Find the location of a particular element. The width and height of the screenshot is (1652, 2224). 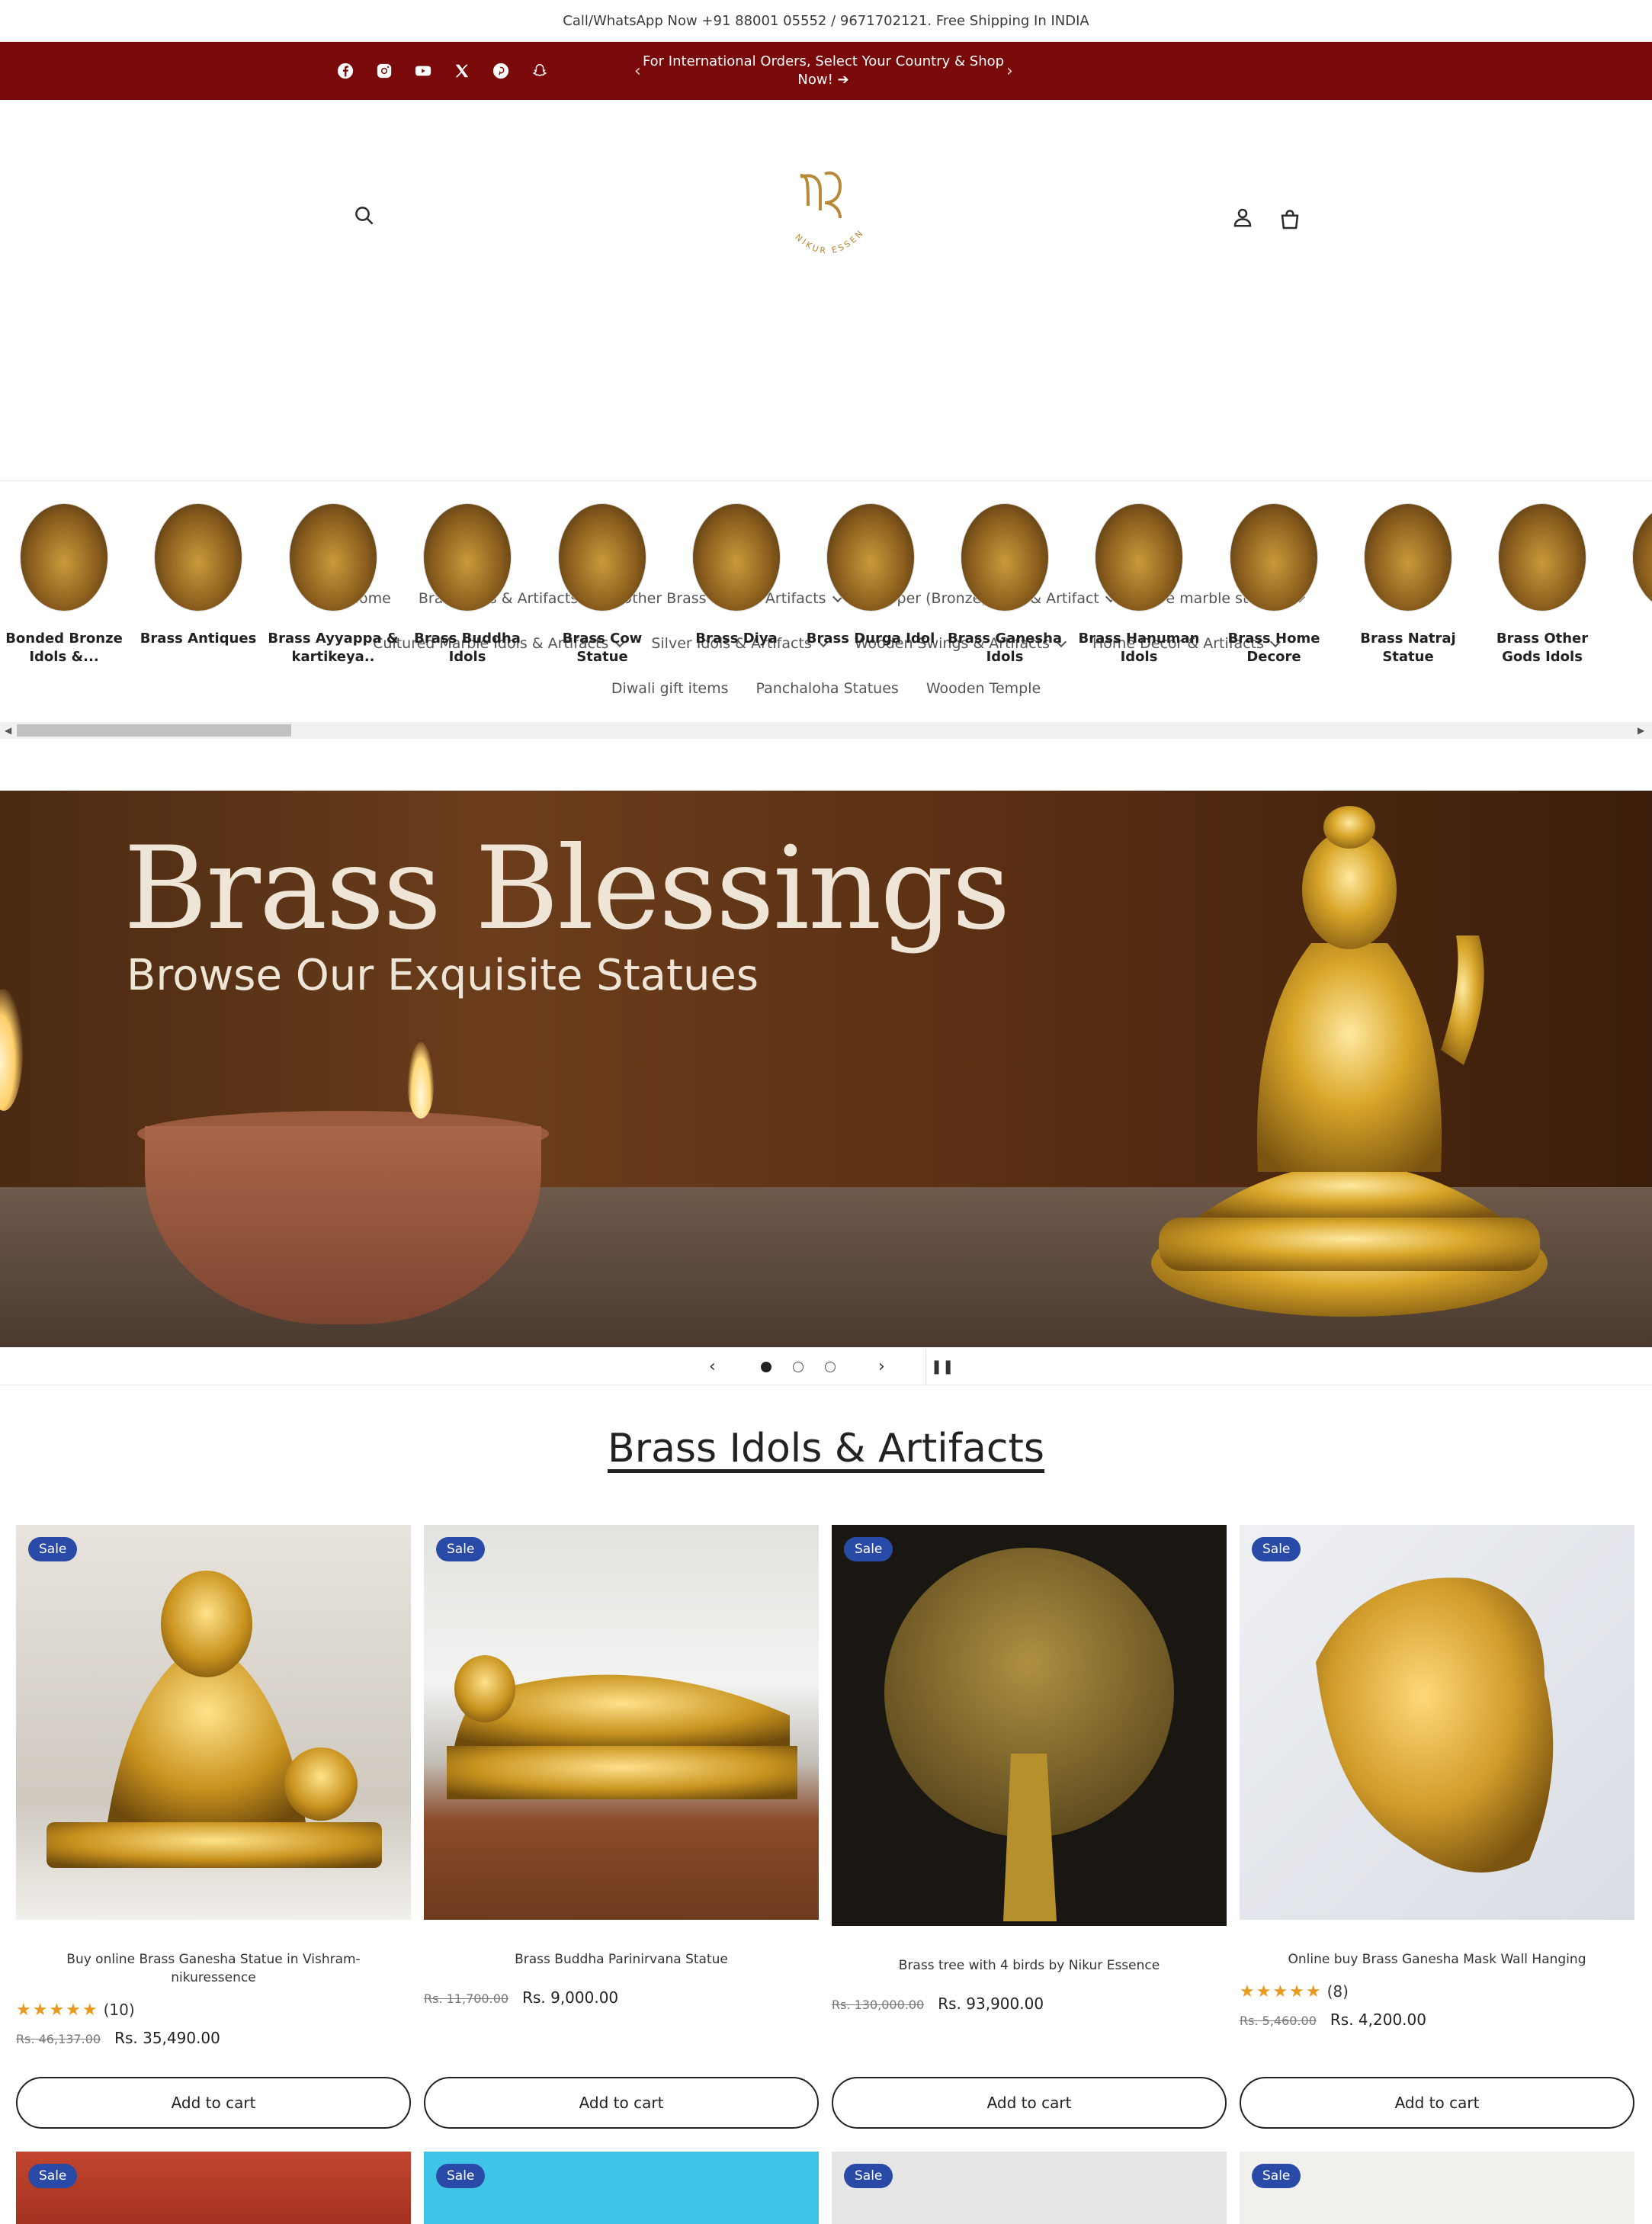

pause-icon: ❚❚ is located at coordinates (940, 1367).